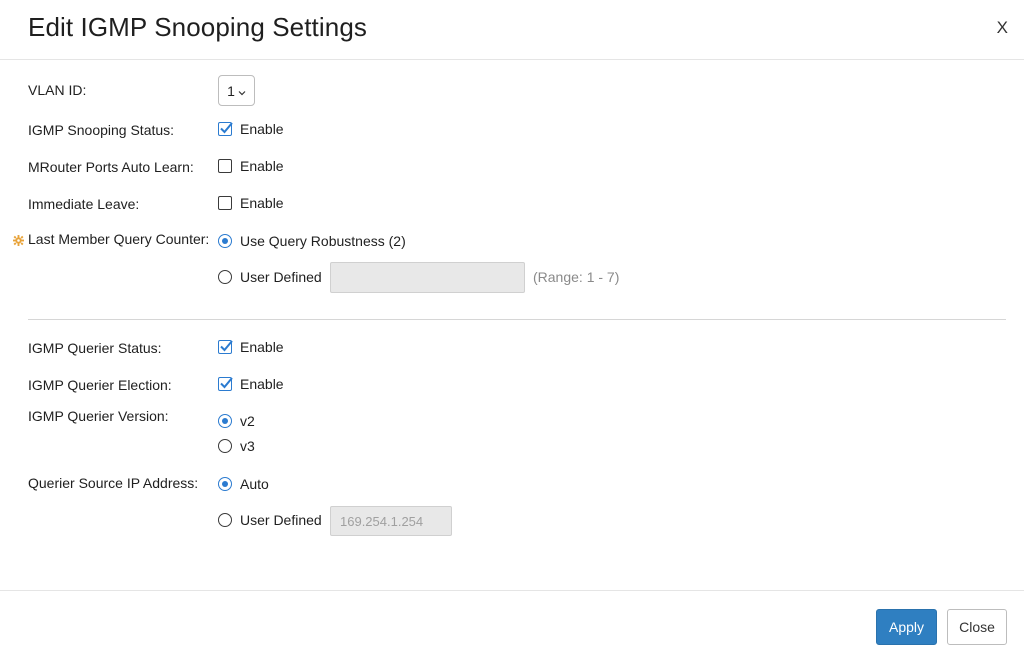 The width and height of the screenshot is (1024, 659). What do you see at coordinates (1002, 28) in the screenshot?
I see `close-icon: X` at bounding box center [1002, 28].